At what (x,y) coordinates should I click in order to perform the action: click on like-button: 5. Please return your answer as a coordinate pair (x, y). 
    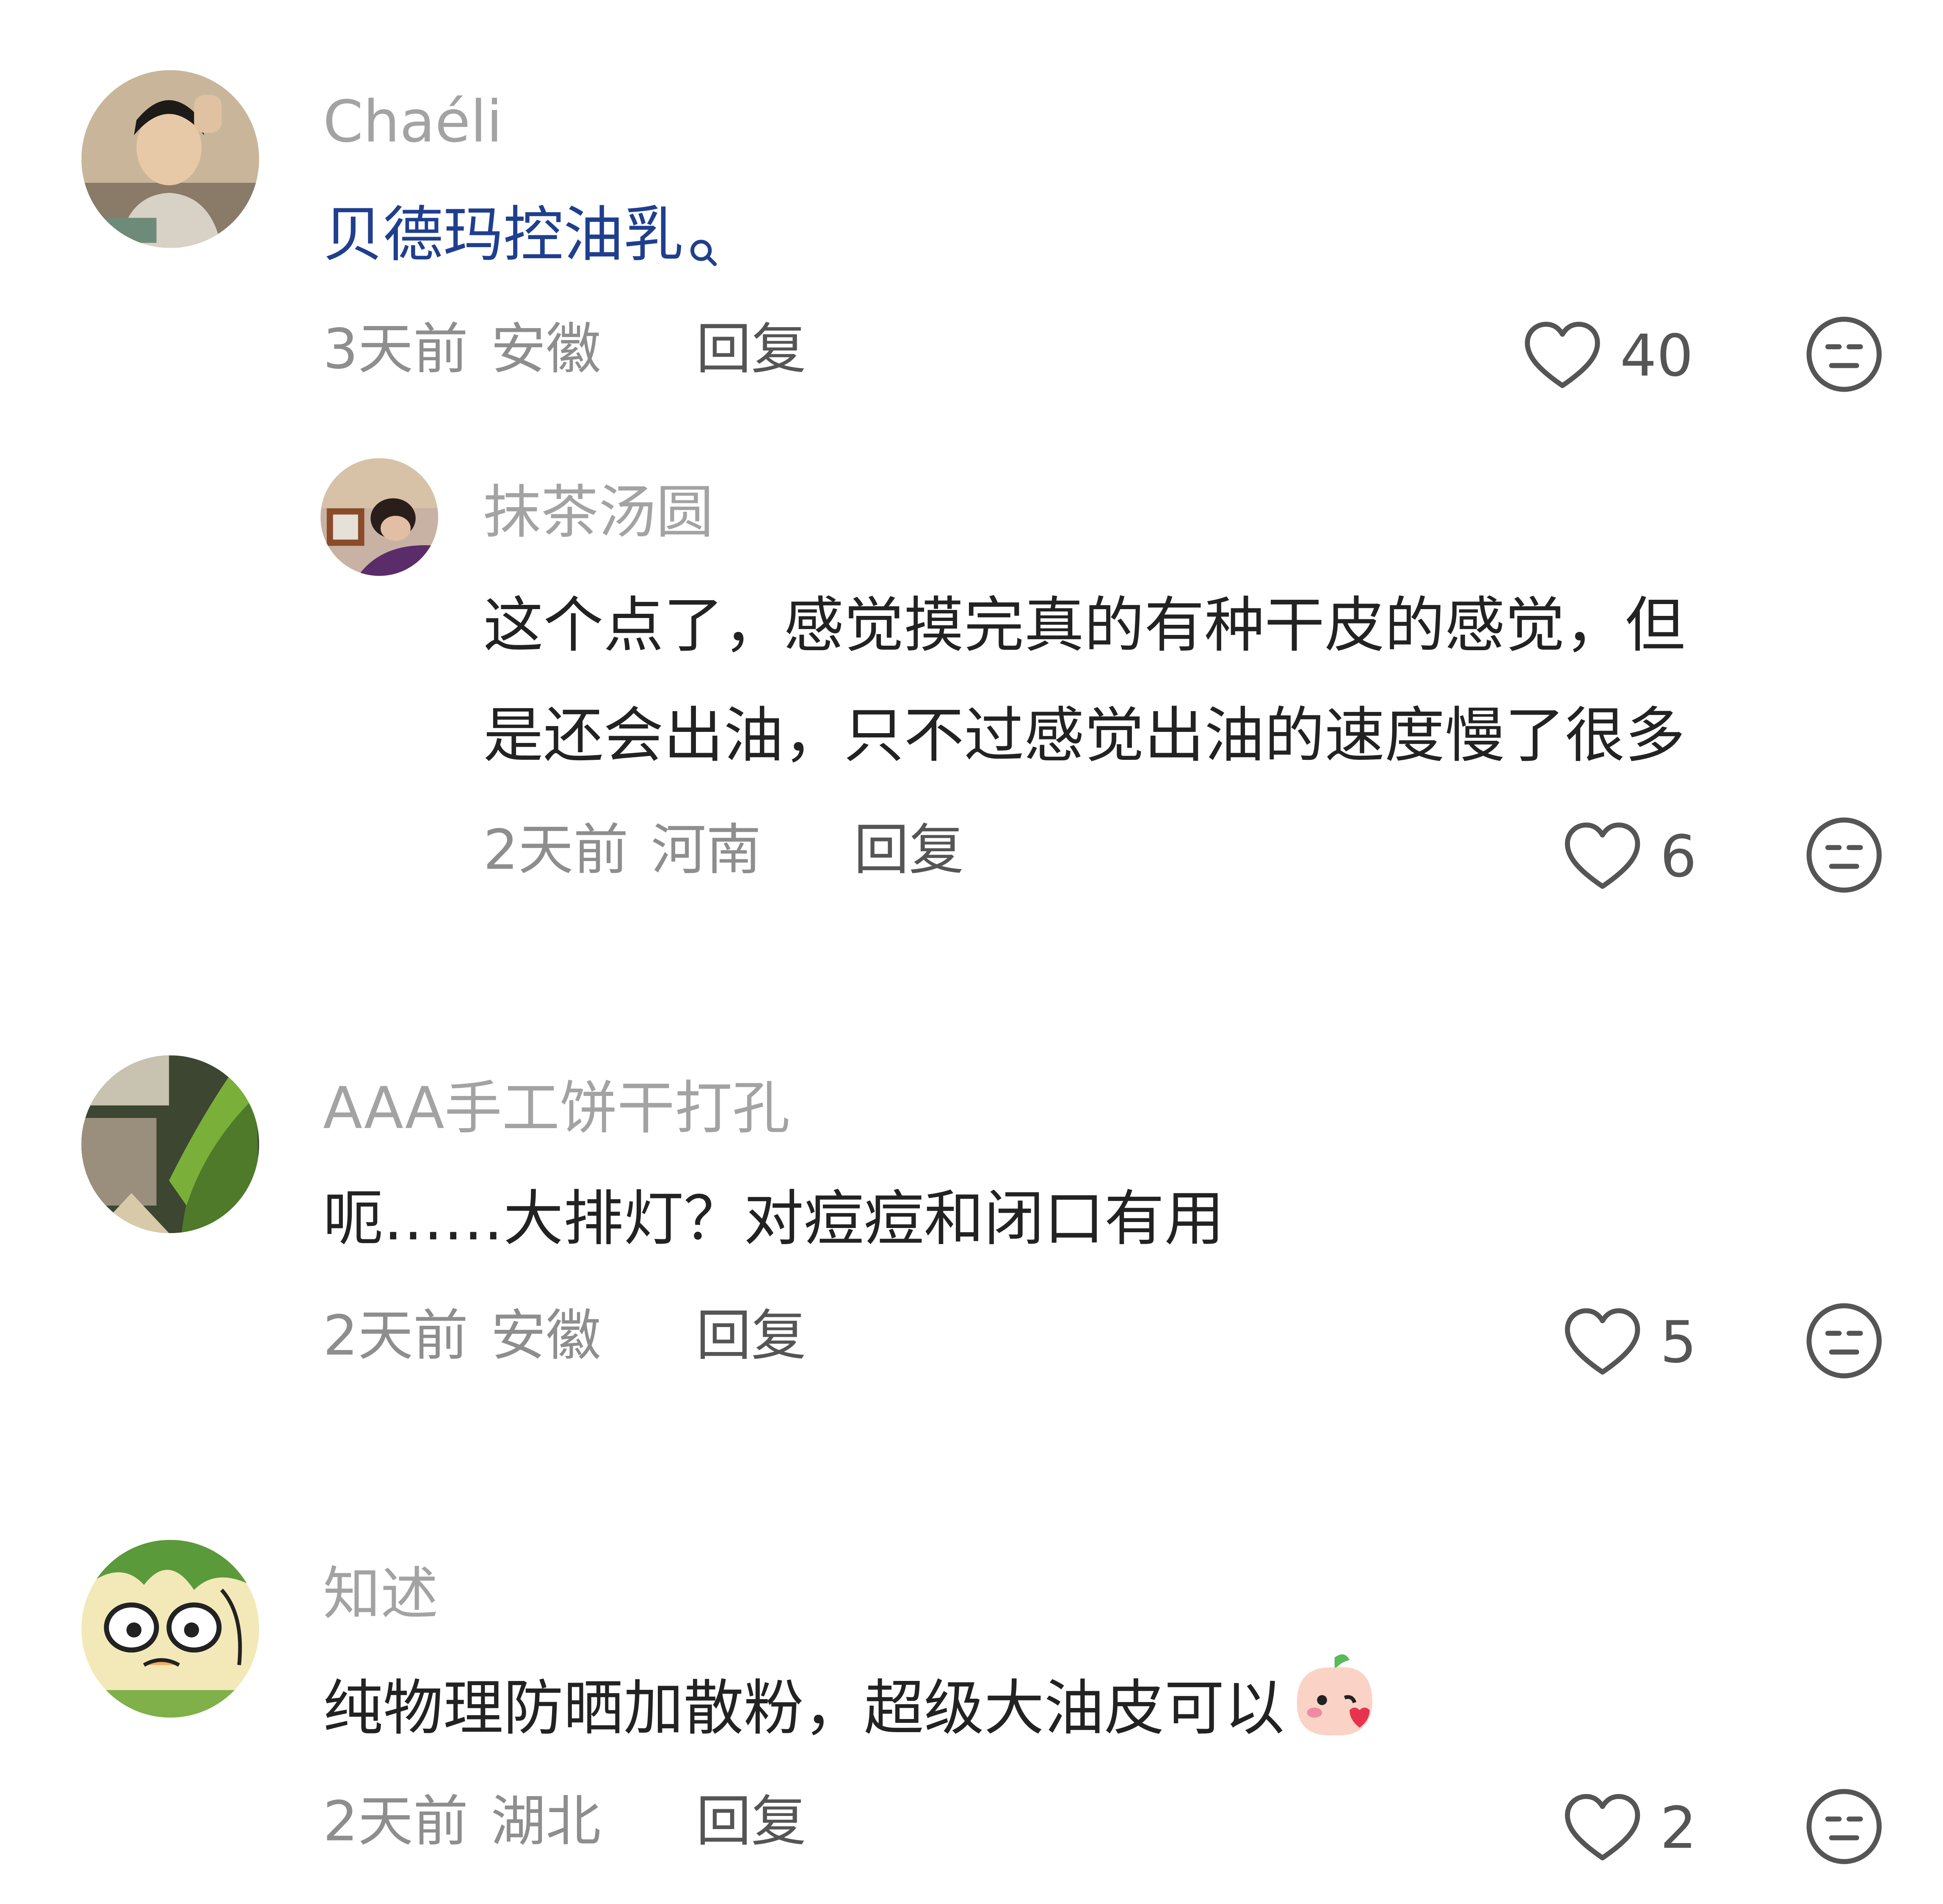
    Looking at the image, I should click on (1630, 1342).